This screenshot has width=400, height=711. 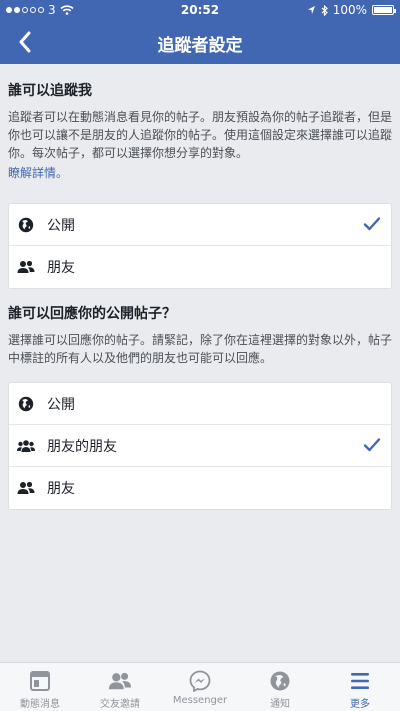 What do you see at coordinates (50, 91) in the screenshot?
I see `followers-section-title: 誰可以追蹤我` at bounding box center [50, 91].